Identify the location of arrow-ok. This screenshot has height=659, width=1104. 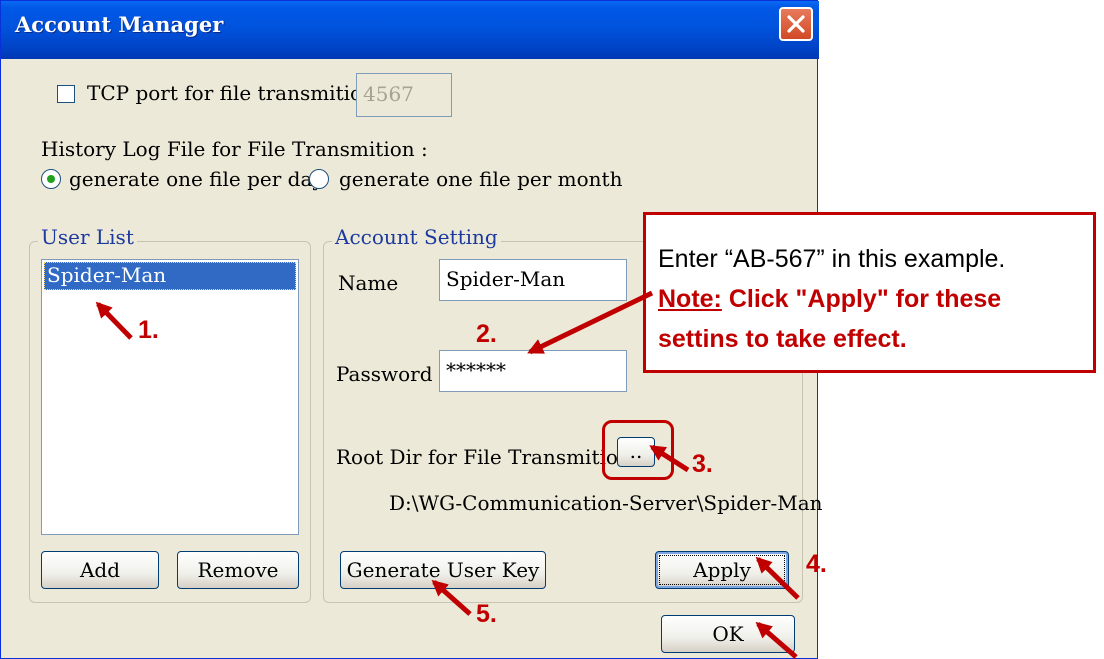
(776, 640).